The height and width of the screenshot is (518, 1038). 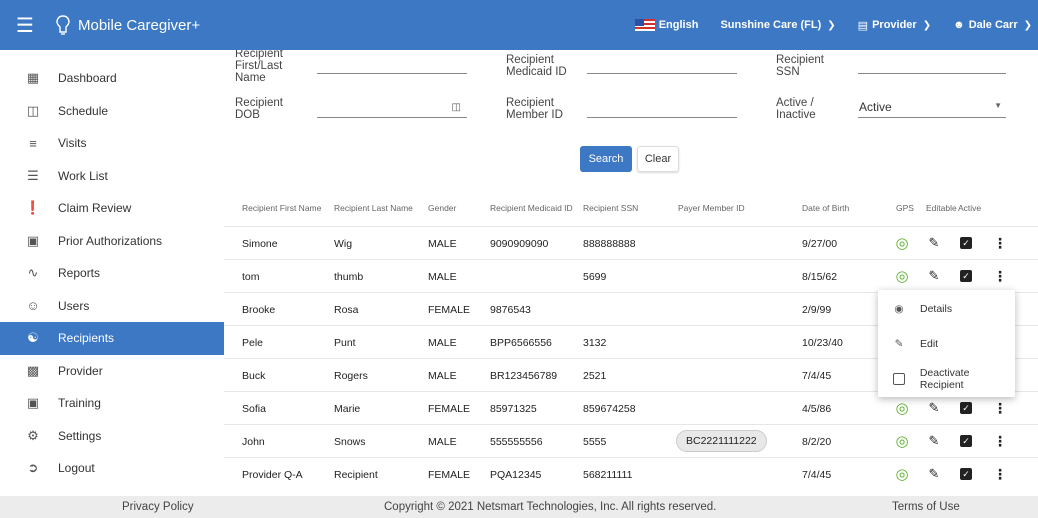 What do you see at coordinates (392, 108) in the screenshot?
I see `dob-input: ◫` at bounding box center [392, 108].